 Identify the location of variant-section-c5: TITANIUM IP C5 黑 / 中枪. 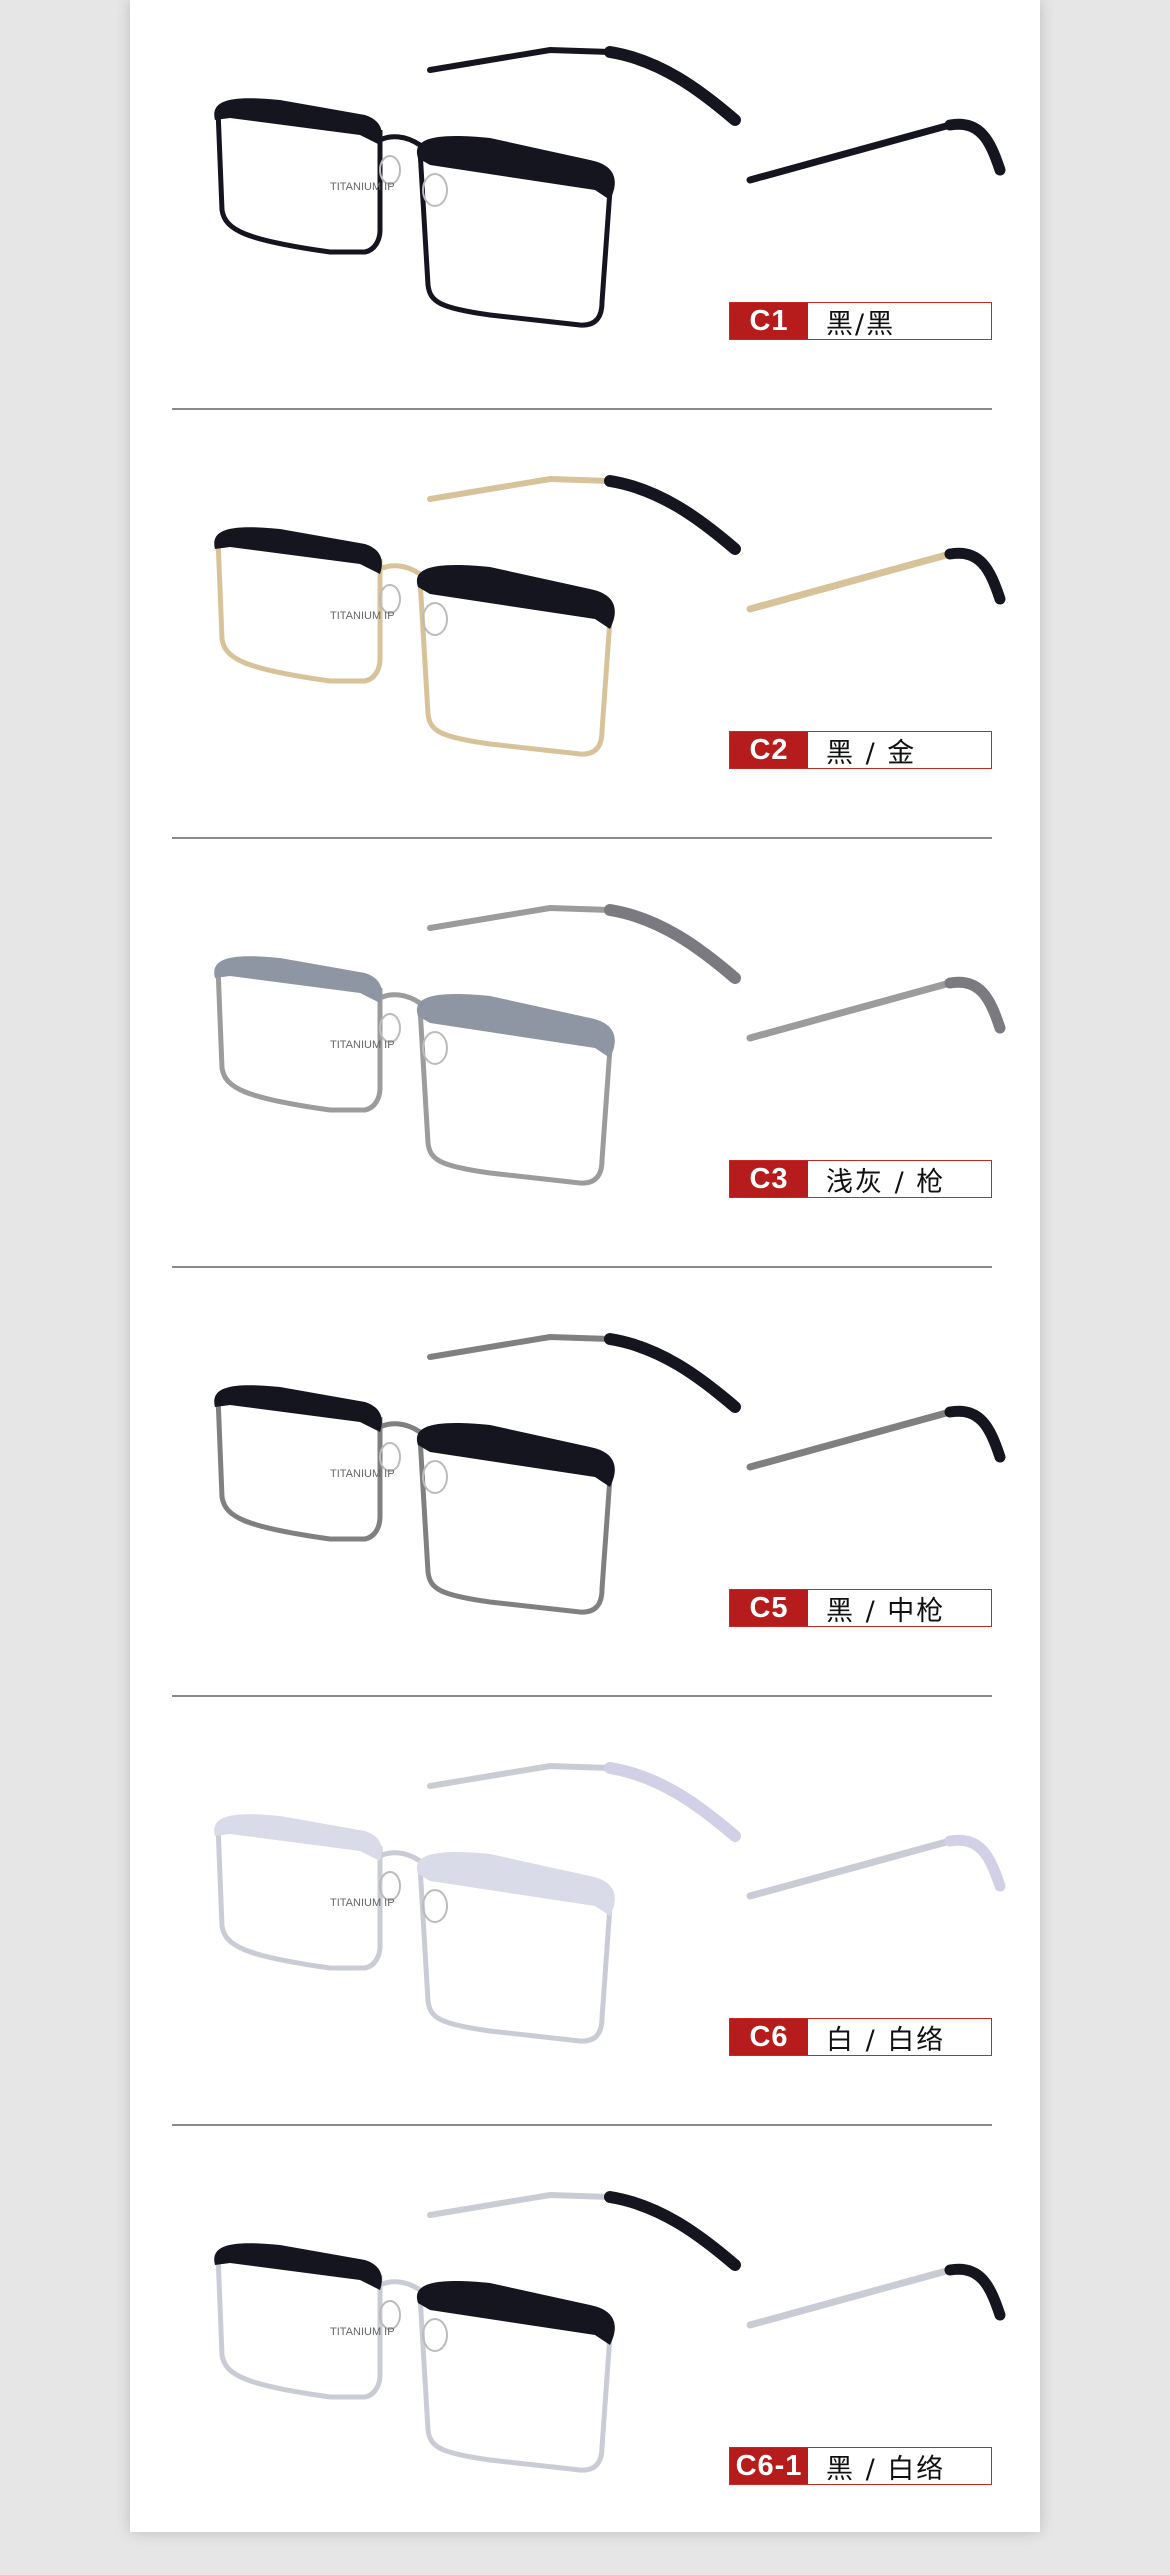
(585, 1502).